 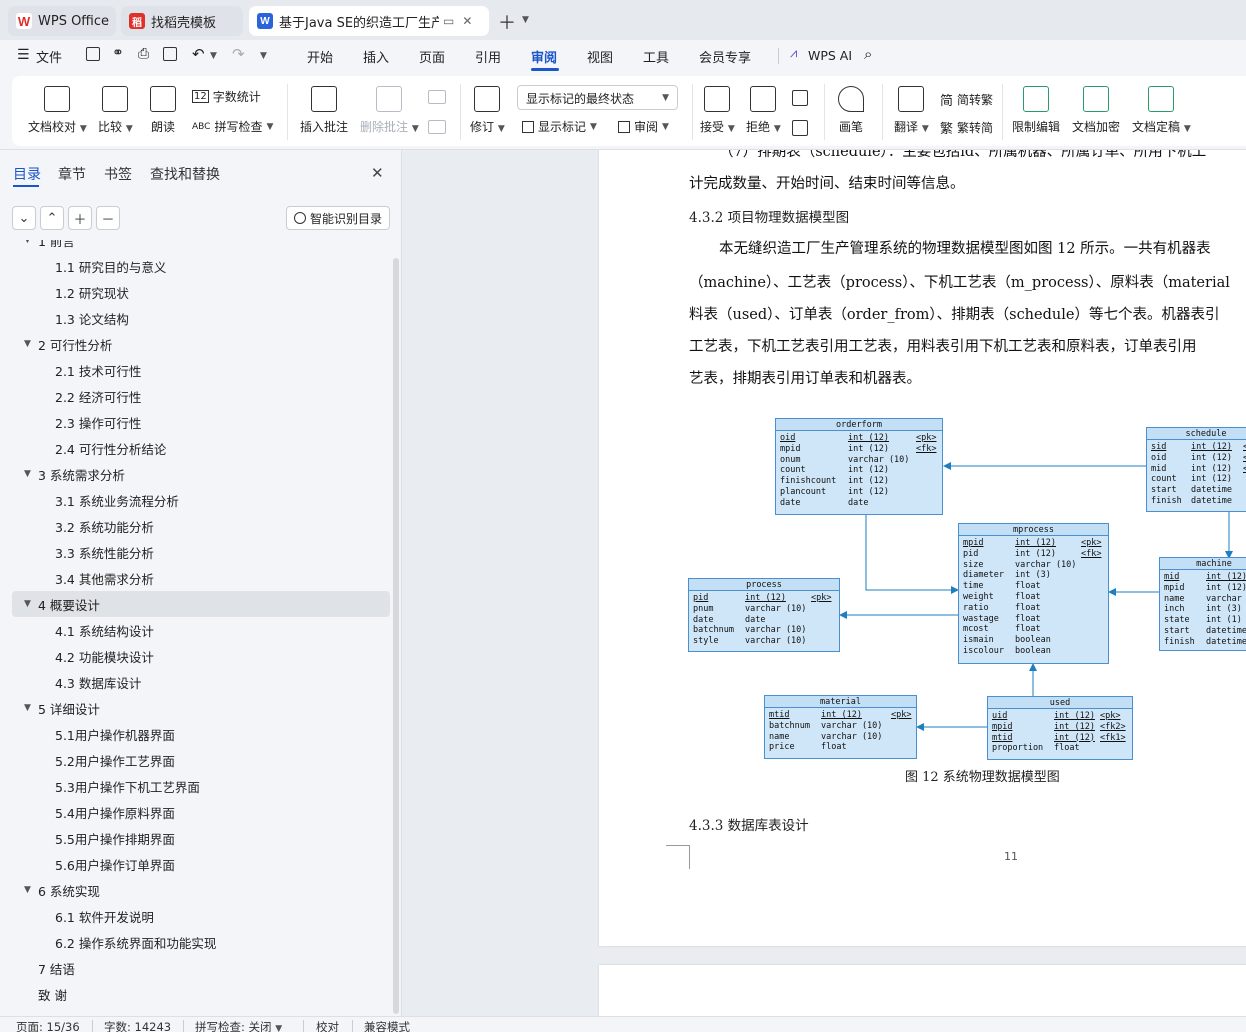 What do you see at coordinates (238, 1025) in the screenshot?
I see `status-spell-check: 拼写检查: 关闭 ▼` at bounding box center [238, 1025].